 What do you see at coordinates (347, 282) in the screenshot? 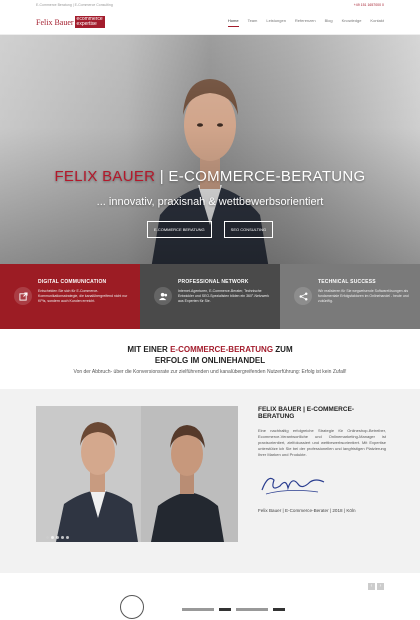
I see `feature-title: TECHNICAL SUCCESS` at bounding box center [347, 282].